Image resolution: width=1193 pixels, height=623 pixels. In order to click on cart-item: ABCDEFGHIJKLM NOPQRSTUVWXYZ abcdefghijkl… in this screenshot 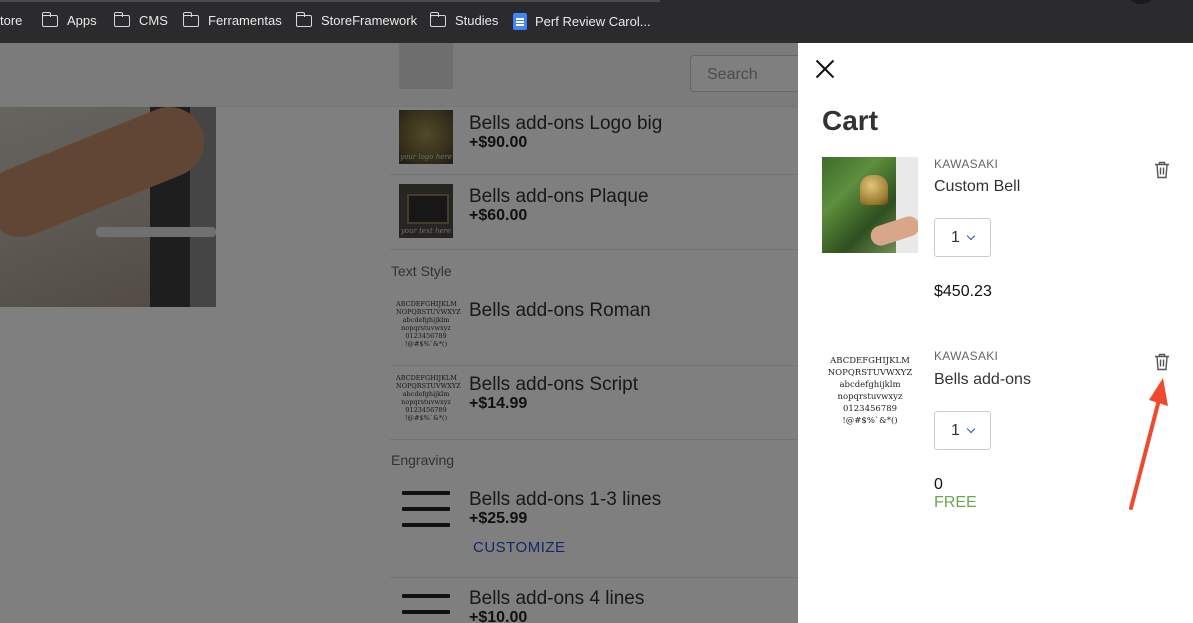, I will do `click(997, 434)`.